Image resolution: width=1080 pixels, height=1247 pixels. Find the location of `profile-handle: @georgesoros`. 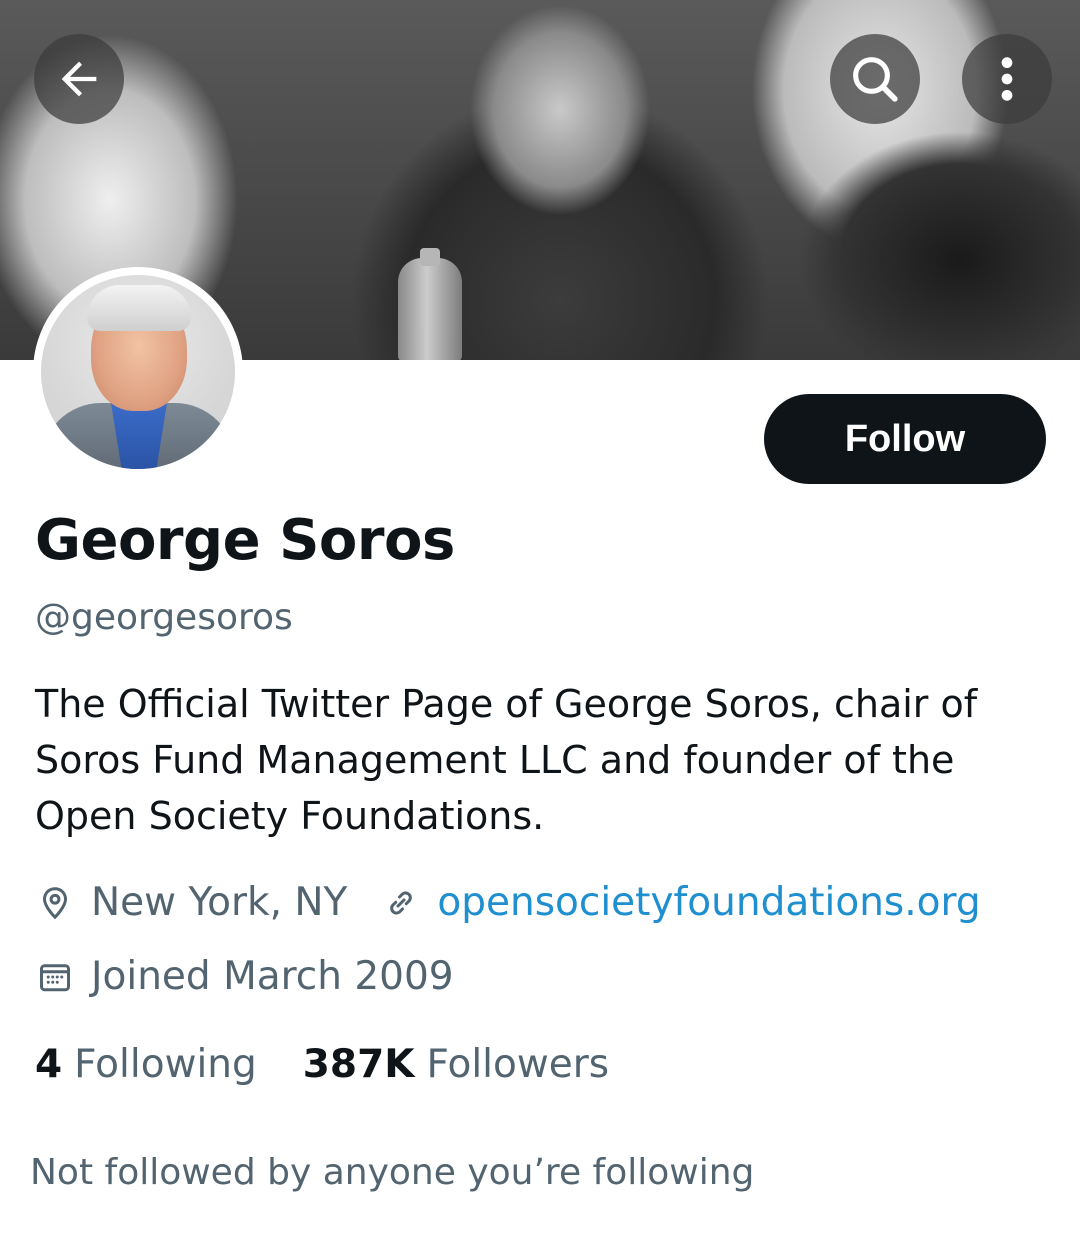

profile-handle: @georgesoros is located at coordinates (164, 617).